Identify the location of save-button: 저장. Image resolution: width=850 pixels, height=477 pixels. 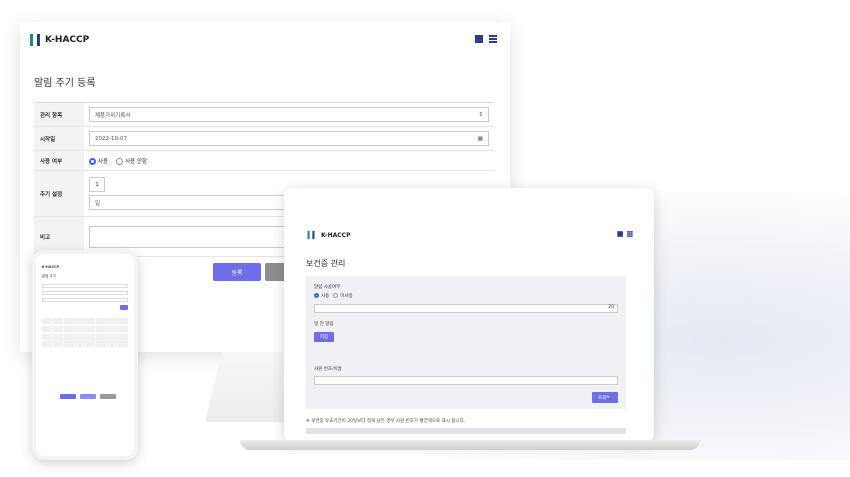
(324, 337).